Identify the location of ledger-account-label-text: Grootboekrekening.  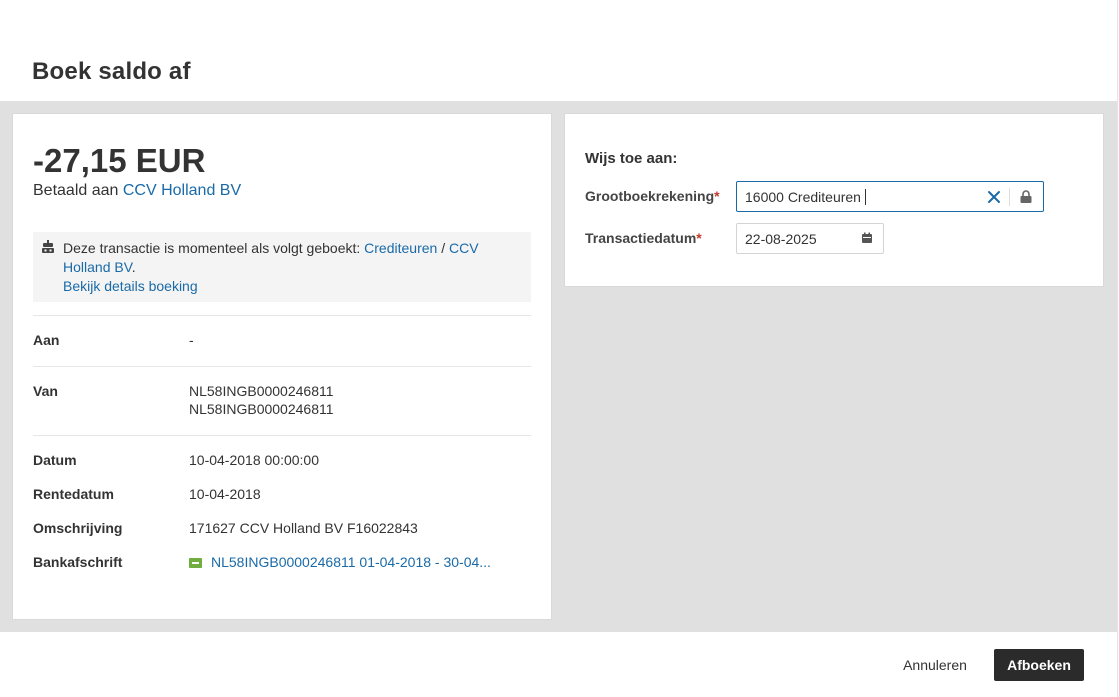
(650, 196).